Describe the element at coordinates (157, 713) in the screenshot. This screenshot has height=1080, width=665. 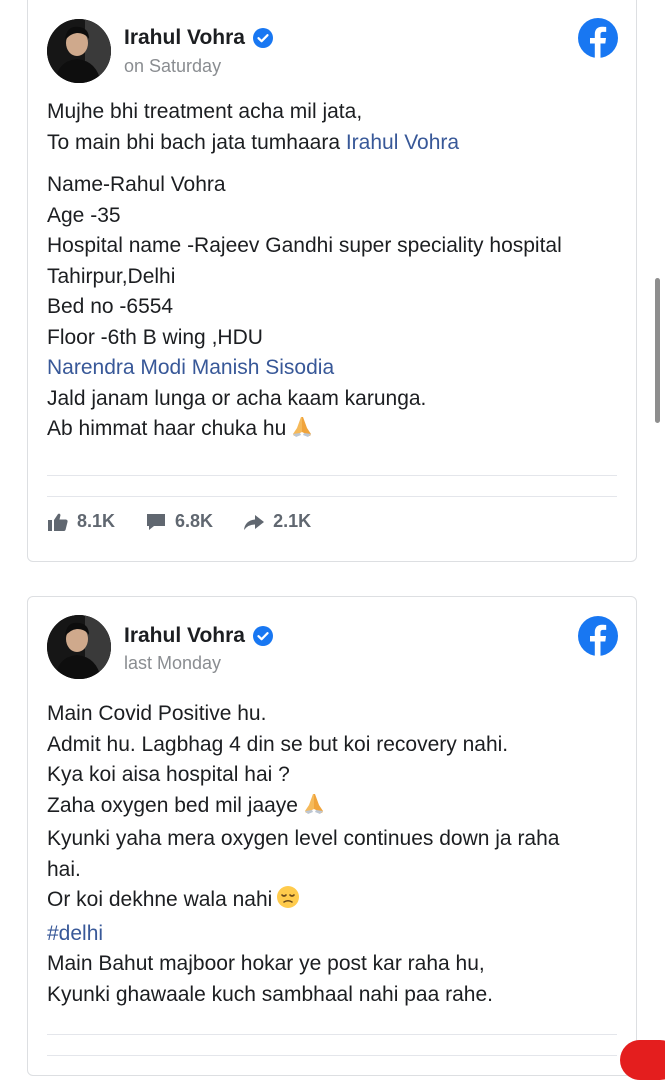
I see `post-line: Main Covid Positive hu.` at that location.